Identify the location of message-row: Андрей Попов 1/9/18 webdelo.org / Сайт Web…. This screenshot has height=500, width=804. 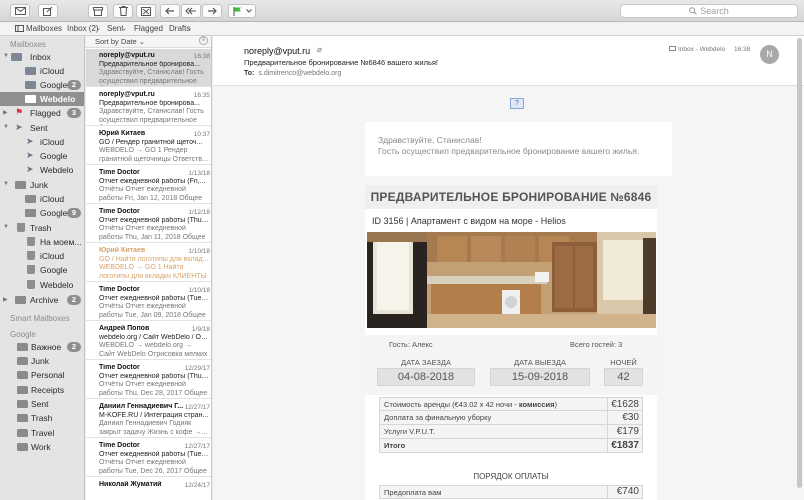
(148, 341).